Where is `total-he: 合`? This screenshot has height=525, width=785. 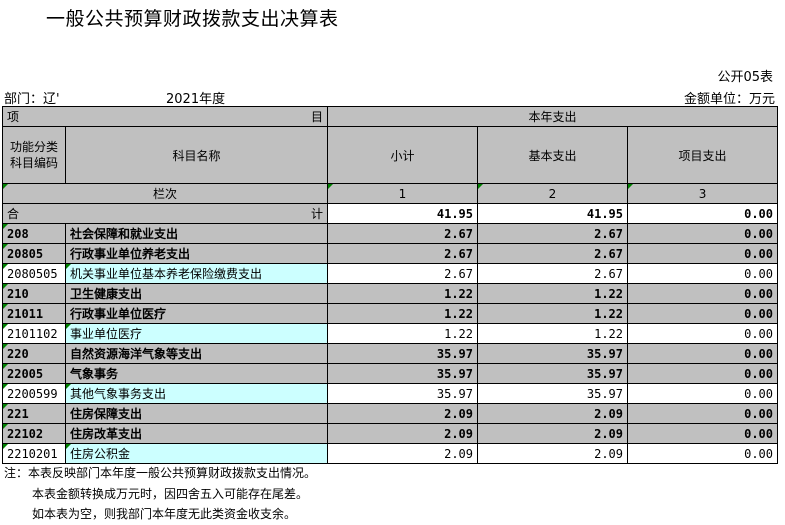
total-he: 合 is located at coordinates (13, 214).